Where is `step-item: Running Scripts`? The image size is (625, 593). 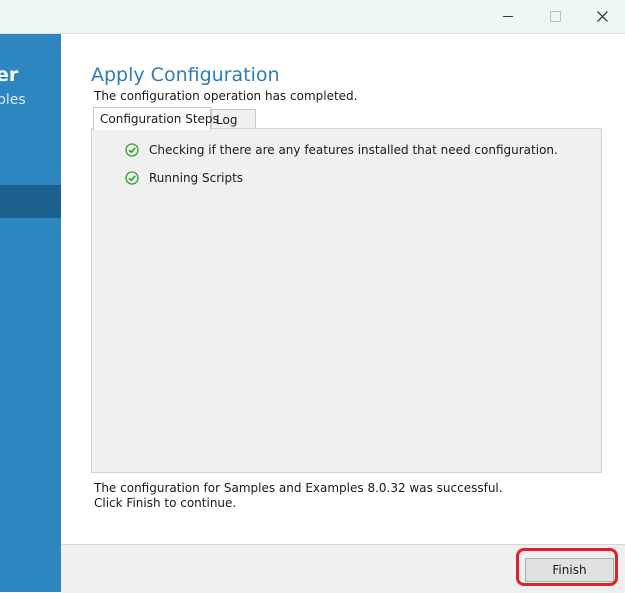 step-item: Running Scripts is located at coordinates (184, 178).